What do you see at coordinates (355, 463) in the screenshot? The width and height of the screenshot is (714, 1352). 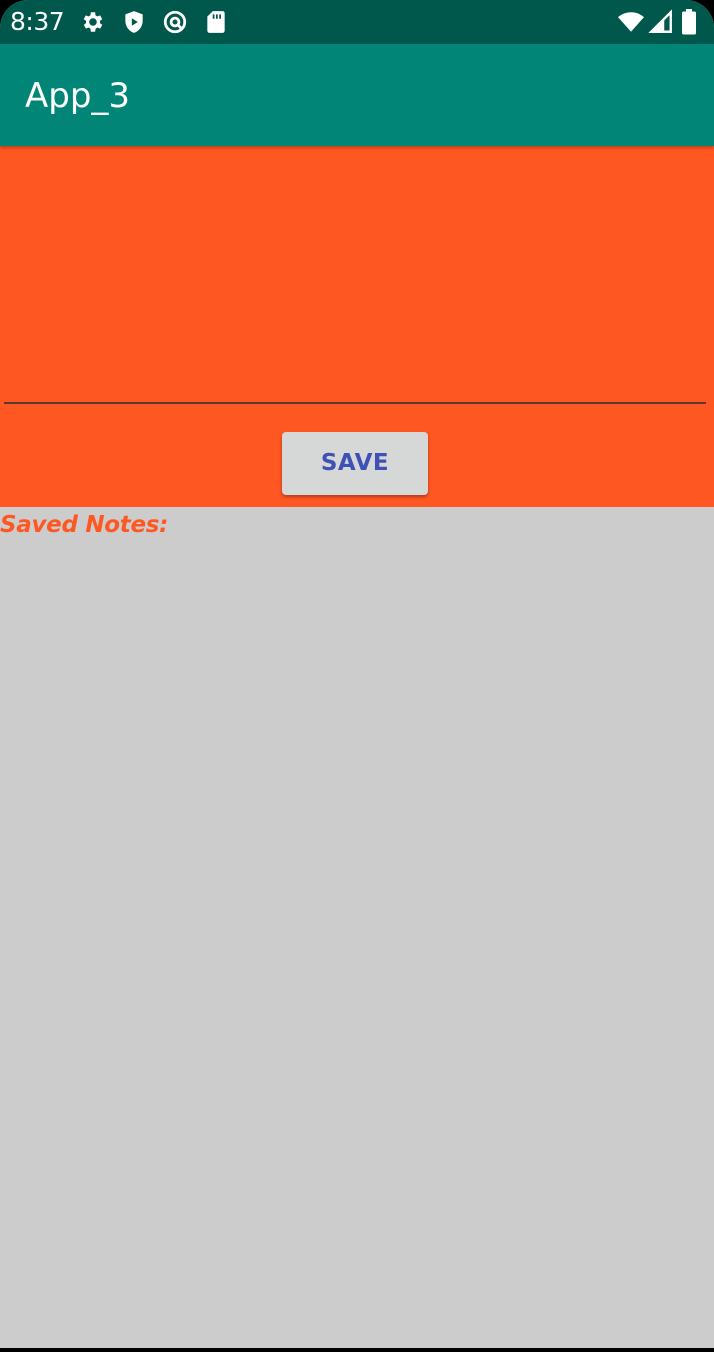 I see `save-button: SAVE` at bounding box center [355, 463].